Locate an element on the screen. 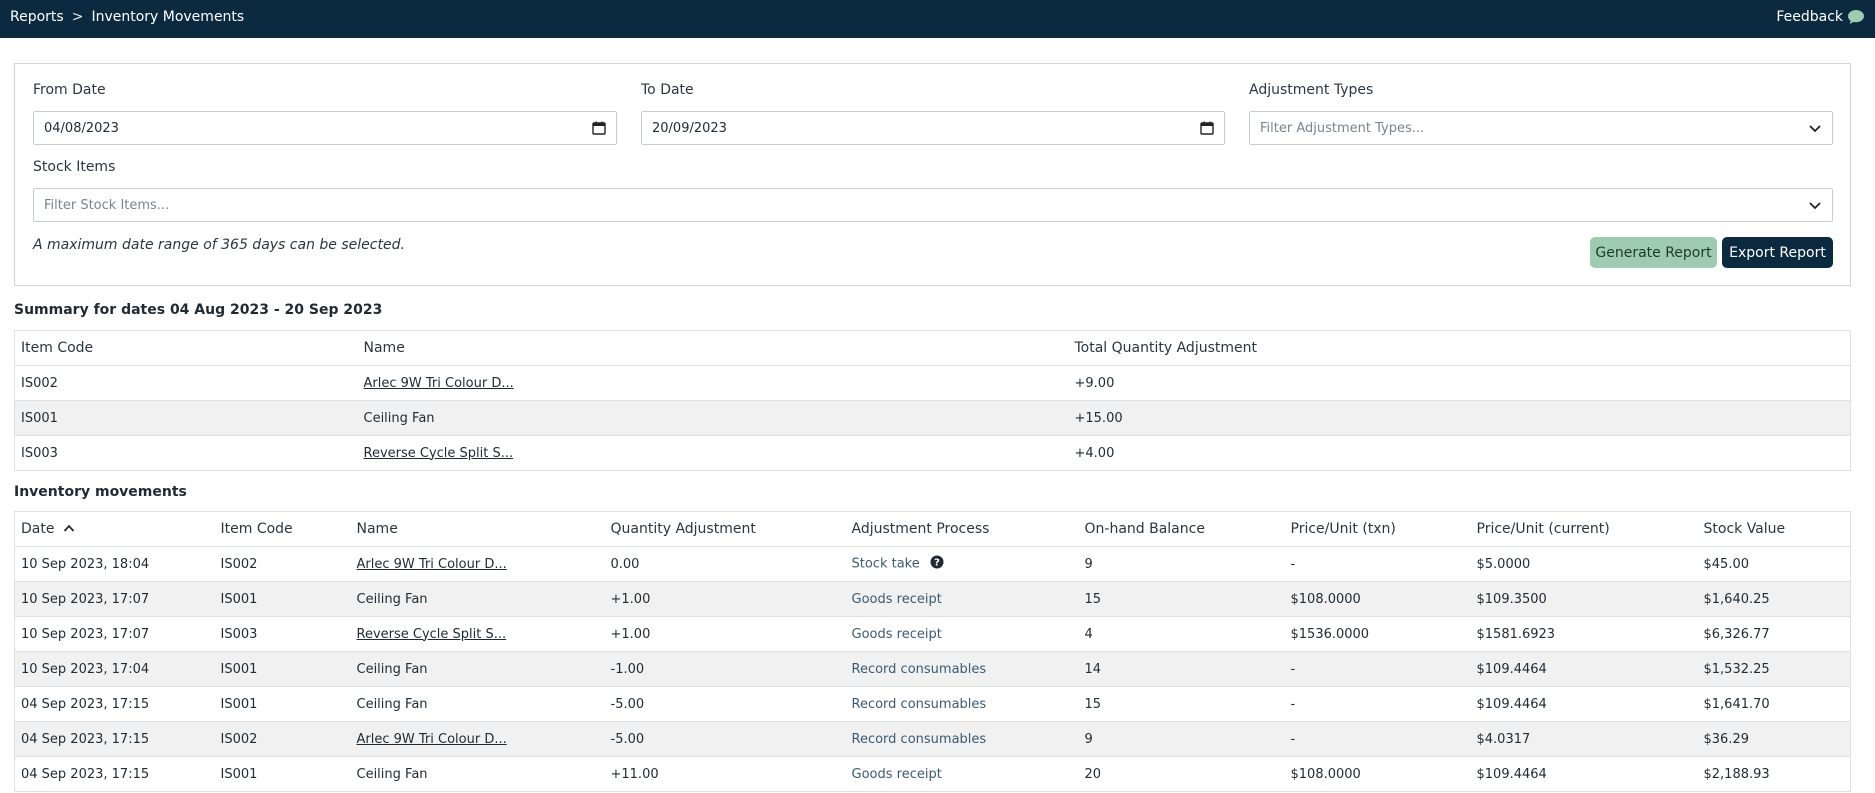 This screenshot has height=793, width=1875. price-current: $4.0317 is located at coordinates (1584, 739).